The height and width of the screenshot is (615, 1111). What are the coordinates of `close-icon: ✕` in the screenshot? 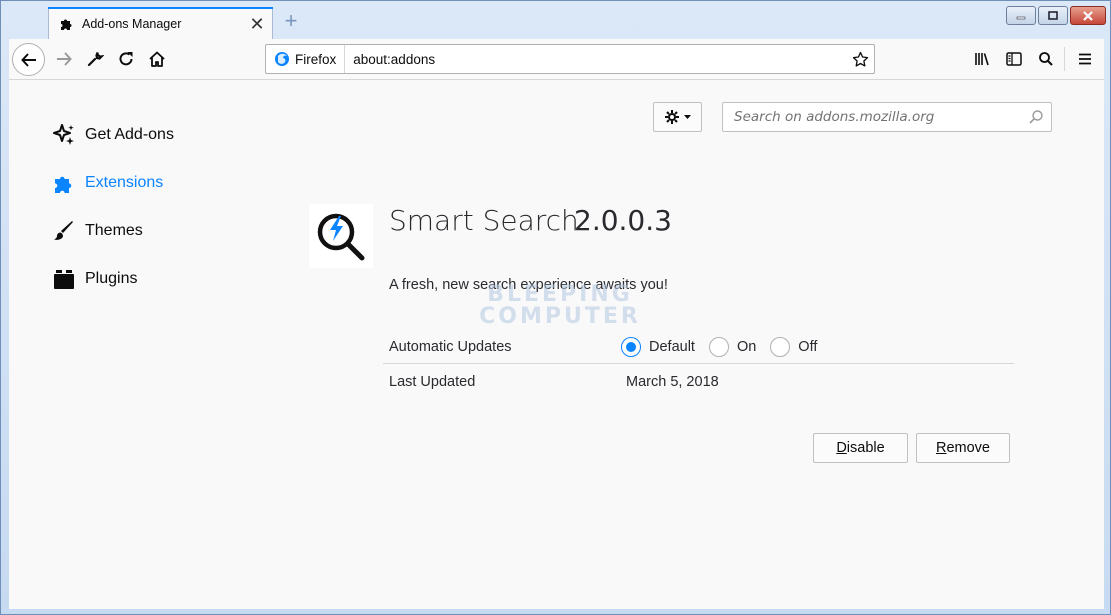 It's located at (257, 23).